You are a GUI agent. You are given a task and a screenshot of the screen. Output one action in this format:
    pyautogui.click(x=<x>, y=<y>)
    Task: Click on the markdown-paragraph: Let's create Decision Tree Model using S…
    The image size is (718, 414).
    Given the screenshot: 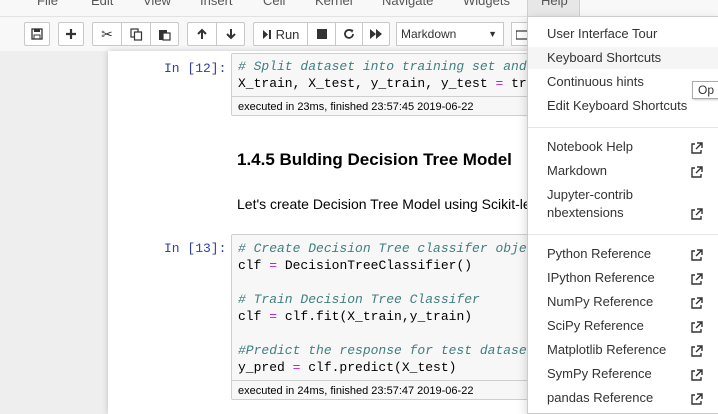 What is the action you would take?
    pyautogui.click(x=396, y=204)
    